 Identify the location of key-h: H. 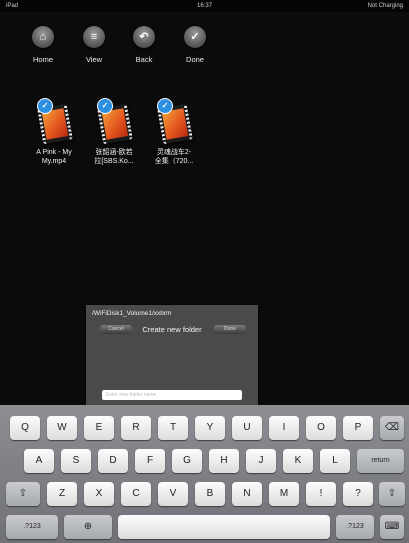
(224, 461).